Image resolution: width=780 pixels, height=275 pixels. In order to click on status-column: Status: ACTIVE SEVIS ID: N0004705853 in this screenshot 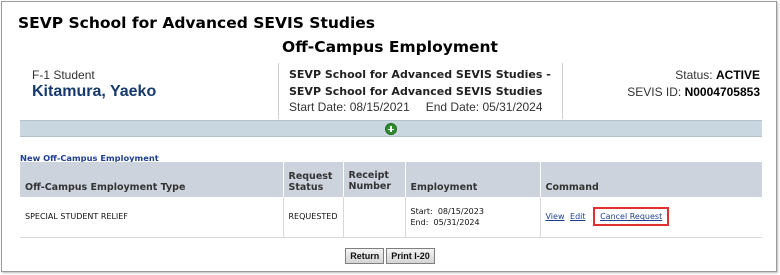, I will do `click(662, 91)`.